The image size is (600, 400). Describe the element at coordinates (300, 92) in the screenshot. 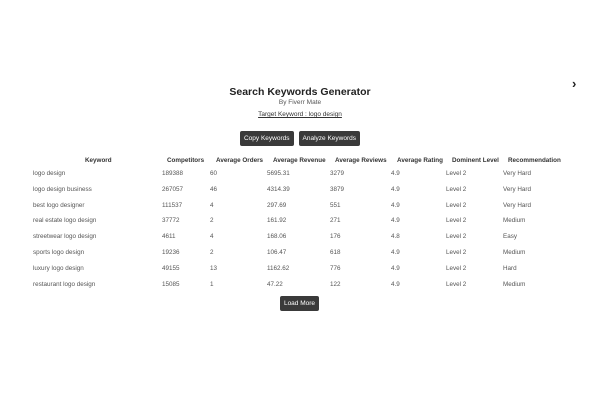

I see `page-title: Search Keywords Generator` at that location.